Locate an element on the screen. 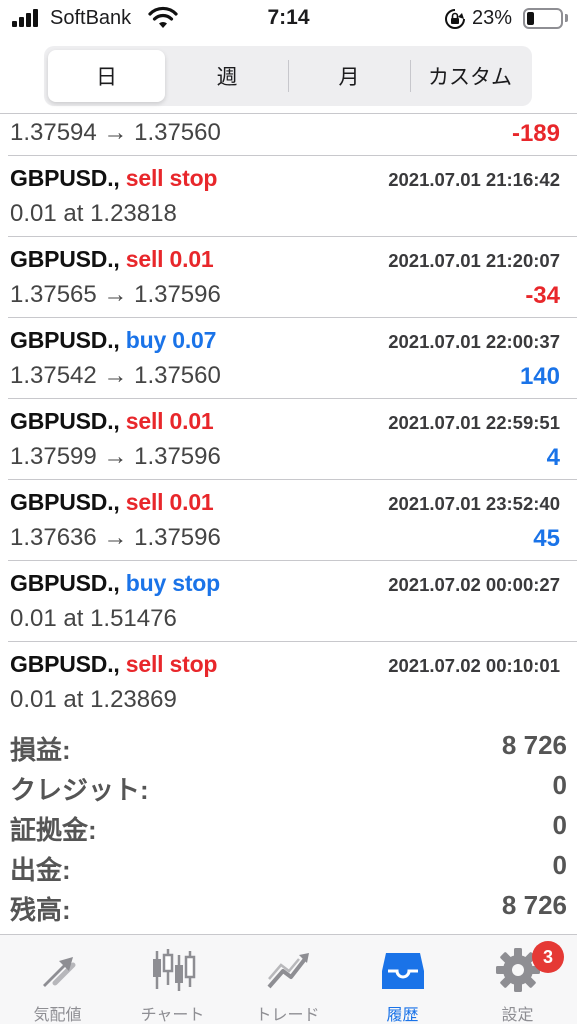  trade-time: 2021.07.01 21:20:07 is located at coordinates (474, 260).